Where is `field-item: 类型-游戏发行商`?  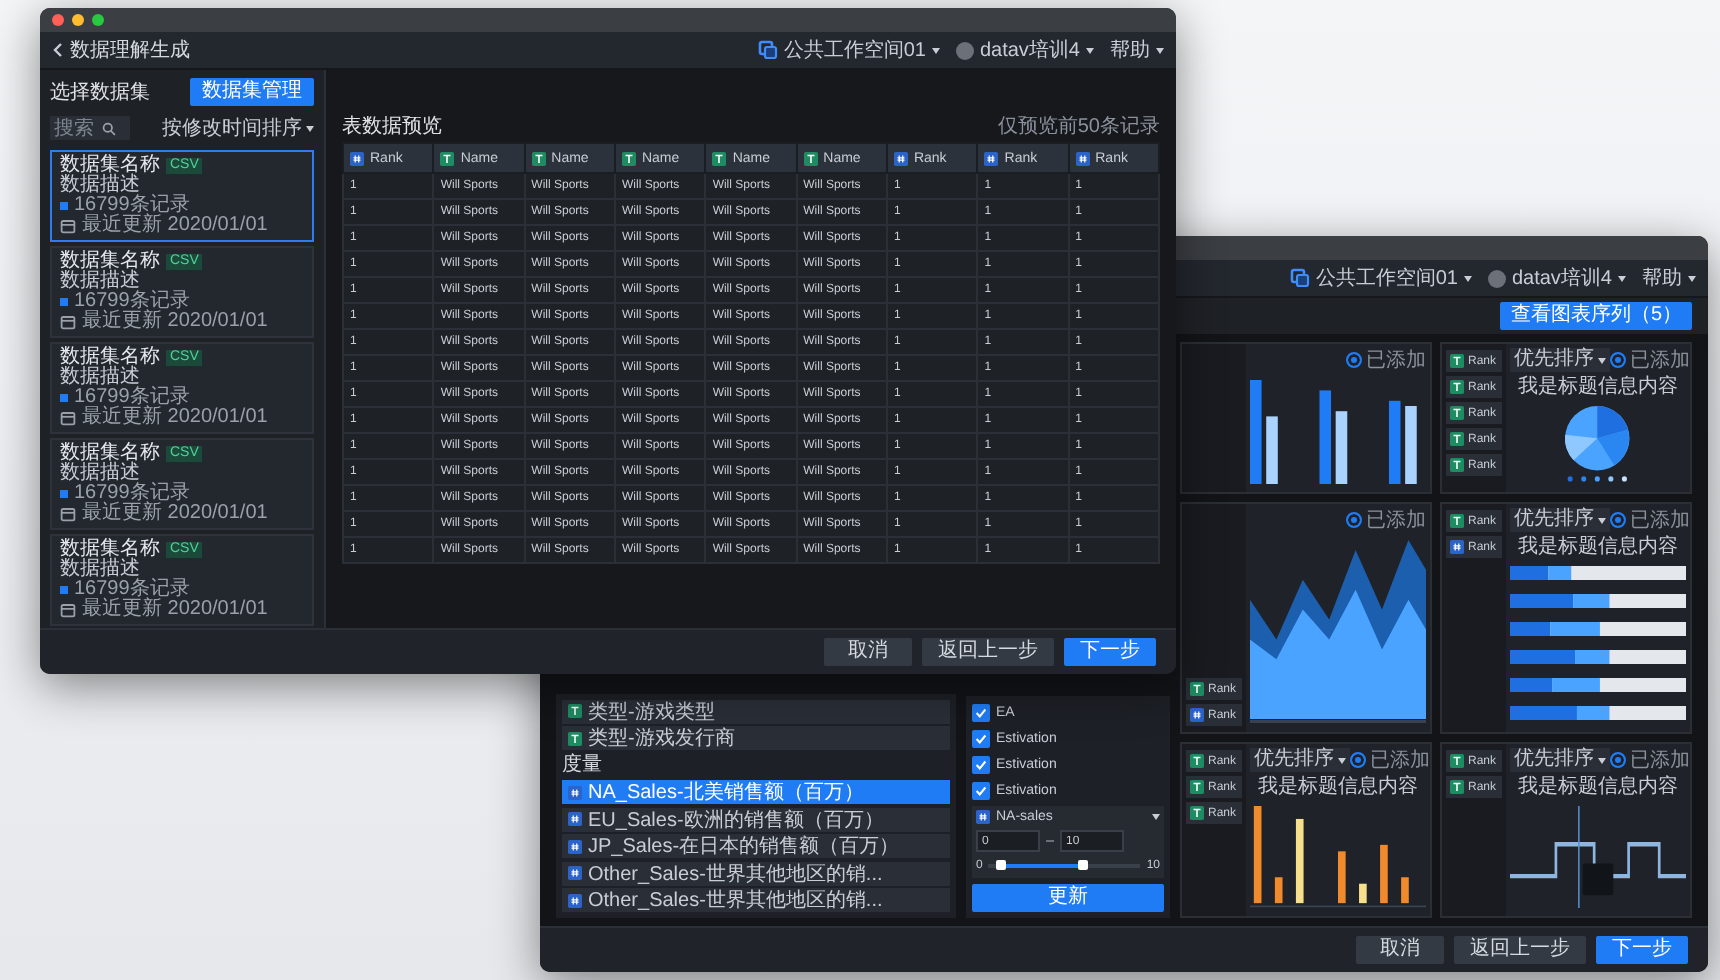 field-item: 类型-游戏发行商 is located at coordinates (756, 738).